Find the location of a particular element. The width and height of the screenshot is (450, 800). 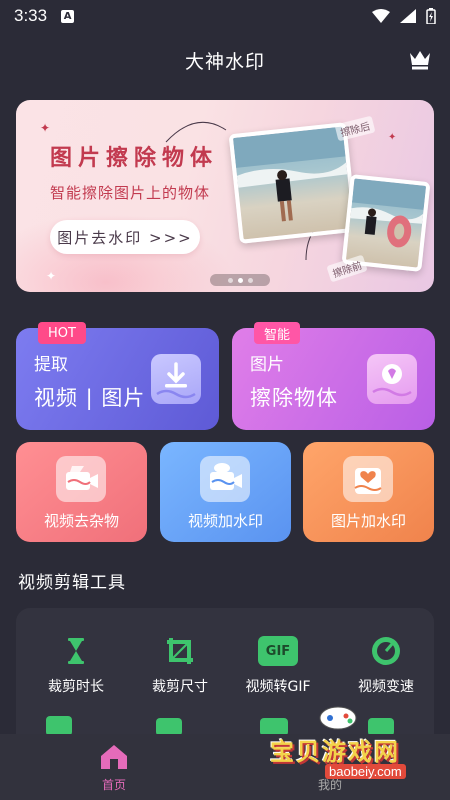

section-title: 视频剪辑工具 is located at coordinates (72, 583).